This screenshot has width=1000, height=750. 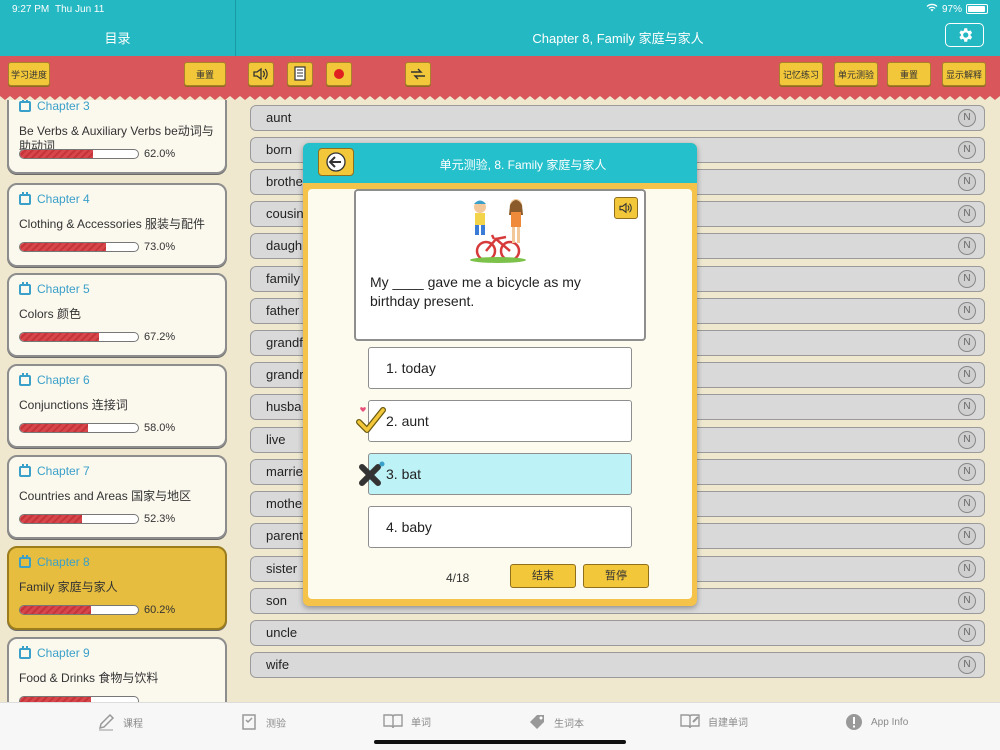 What do you see at coordinates (336, 162) in the screenshot?
I see `back-button` at bounding box center [336, 162].